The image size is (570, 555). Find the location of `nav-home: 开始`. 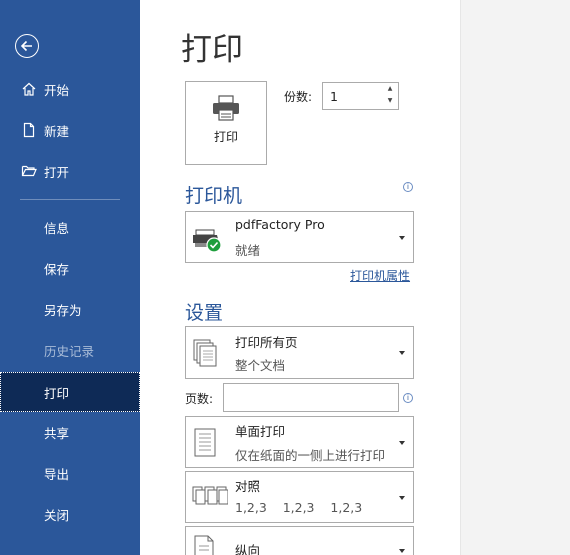

nav-home: 开始 is located at coordinates (70, 89).